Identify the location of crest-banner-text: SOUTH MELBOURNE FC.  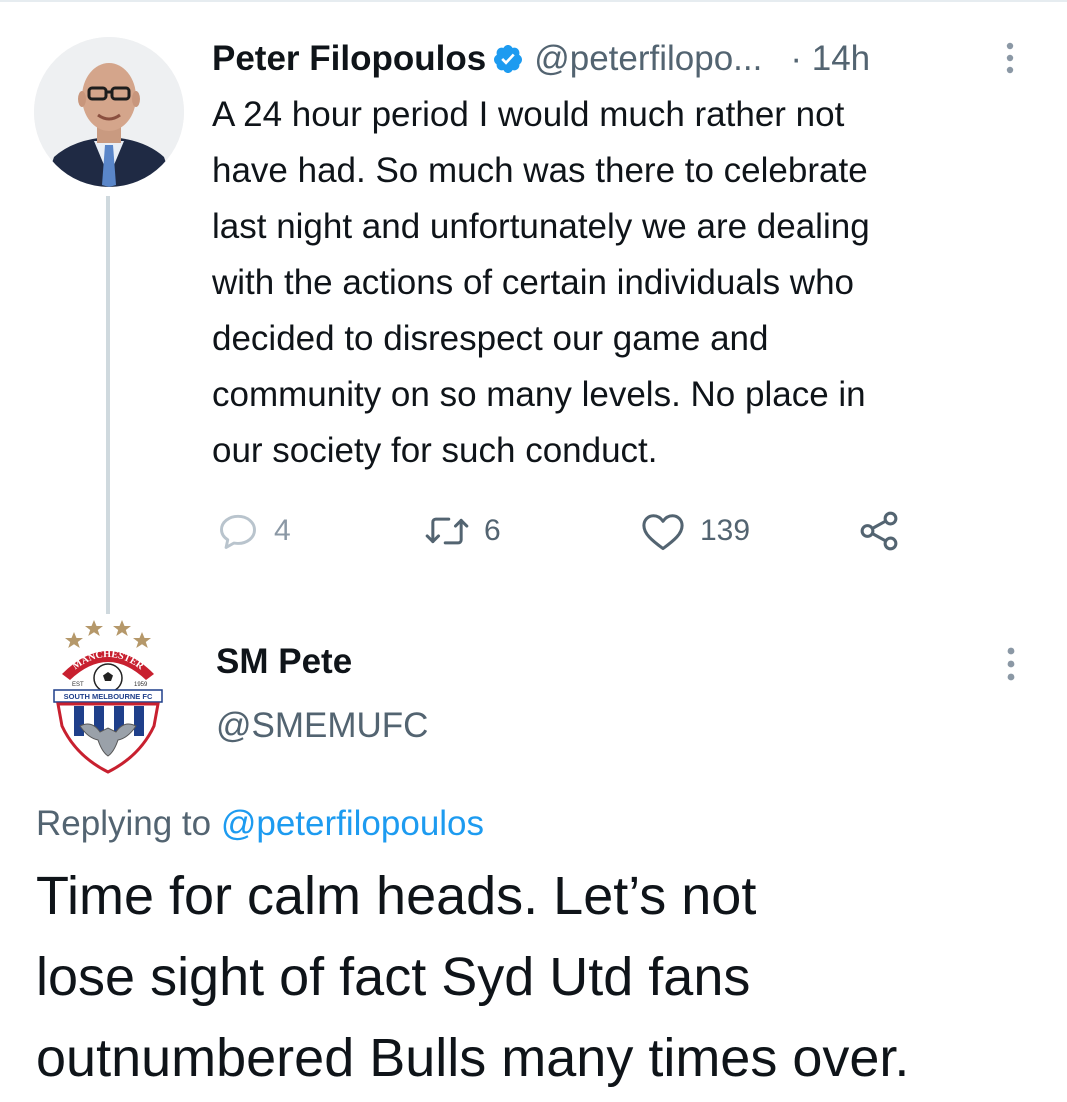
(108, 696).